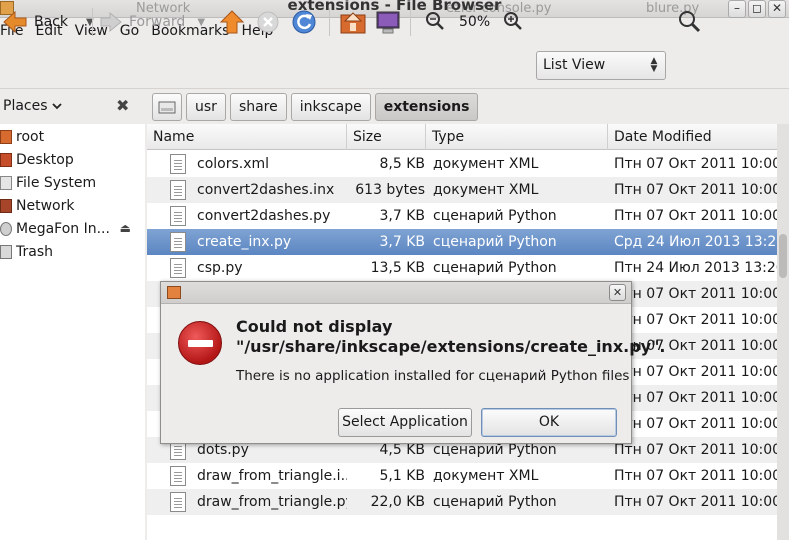 Image resolution: width=789 pixels, height=540 pixels. What do you see at coordinates (34, 252) in the screenshot?
I see `sidebar-item-label: Trash` at bounding box center [34, 252].